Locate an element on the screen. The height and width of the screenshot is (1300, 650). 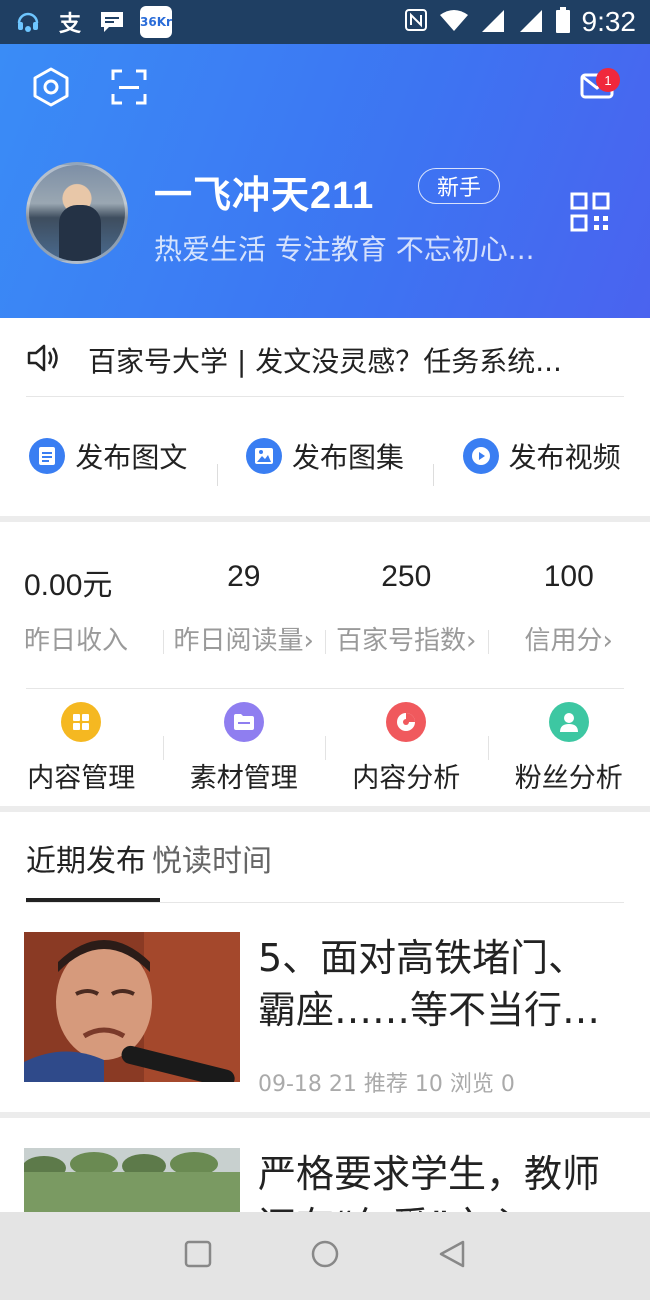
36kr-icon: 36Kr is located at coordinates (156, 22).